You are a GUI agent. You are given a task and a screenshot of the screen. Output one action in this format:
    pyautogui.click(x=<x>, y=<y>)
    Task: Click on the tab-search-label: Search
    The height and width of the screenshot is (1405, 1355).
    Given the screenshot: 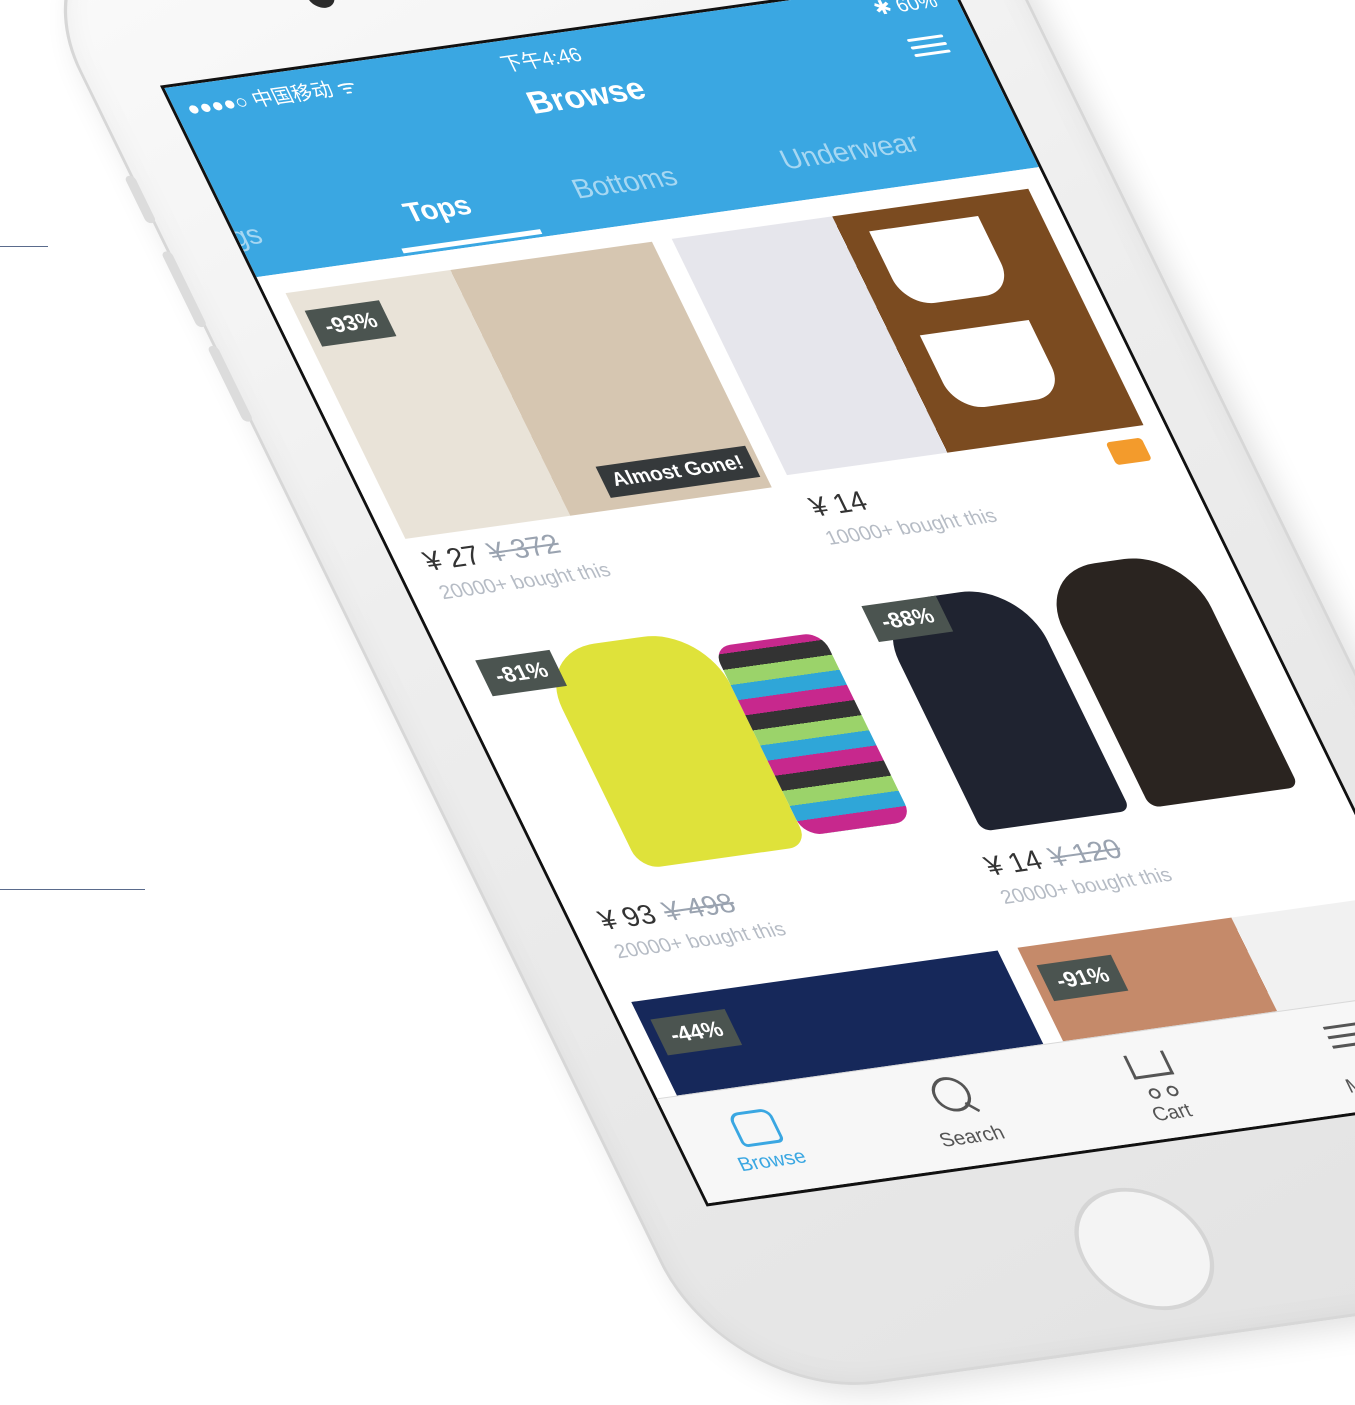 What is the action you would take?
    pyautogui.click(x=972, y=1137)
    